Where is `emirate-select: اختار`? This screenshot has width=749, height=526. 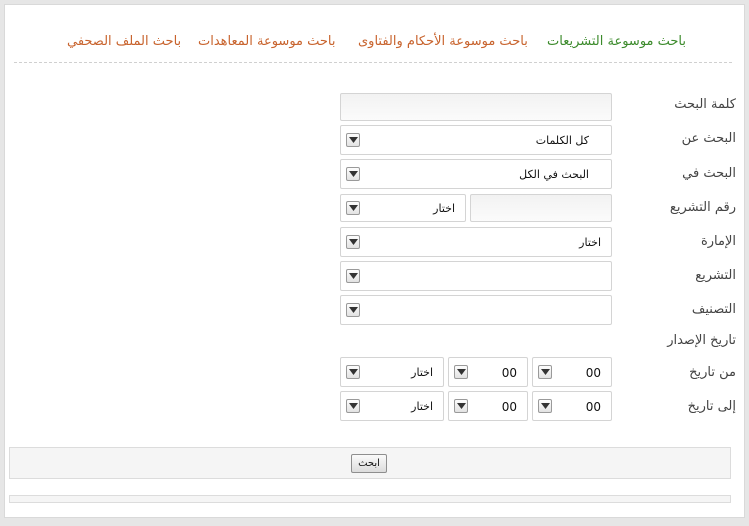 emirate-select: اختار is located at coordinates (476, 242).